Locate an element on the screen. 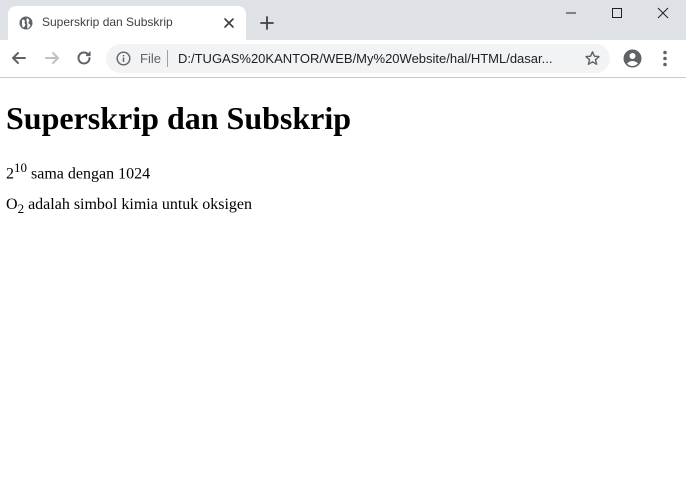  minimize-button is located at coordinates (571, 14).